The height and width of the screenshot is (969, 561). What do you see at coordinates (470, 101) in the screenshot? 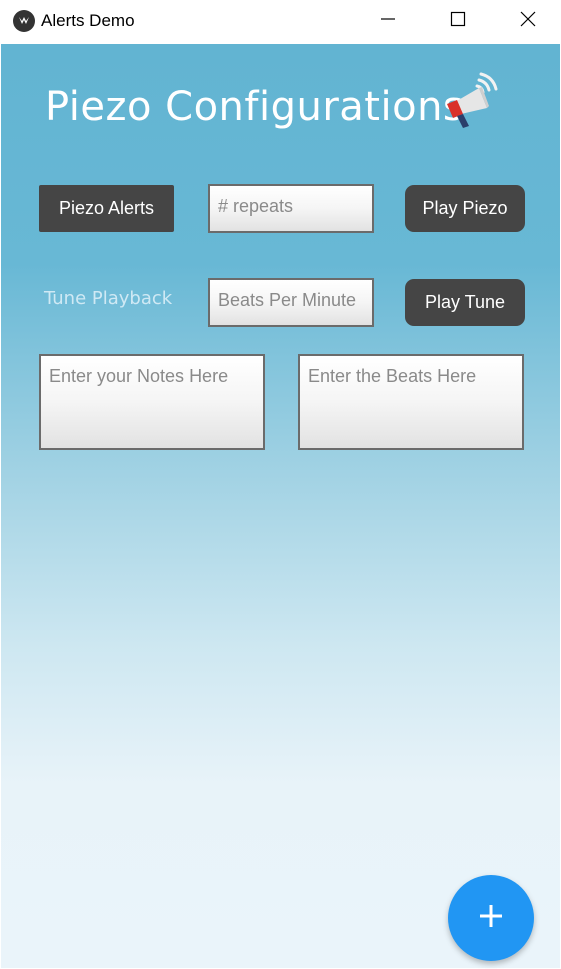
I see `megaphone-icon` at bounding box center [470, 101].